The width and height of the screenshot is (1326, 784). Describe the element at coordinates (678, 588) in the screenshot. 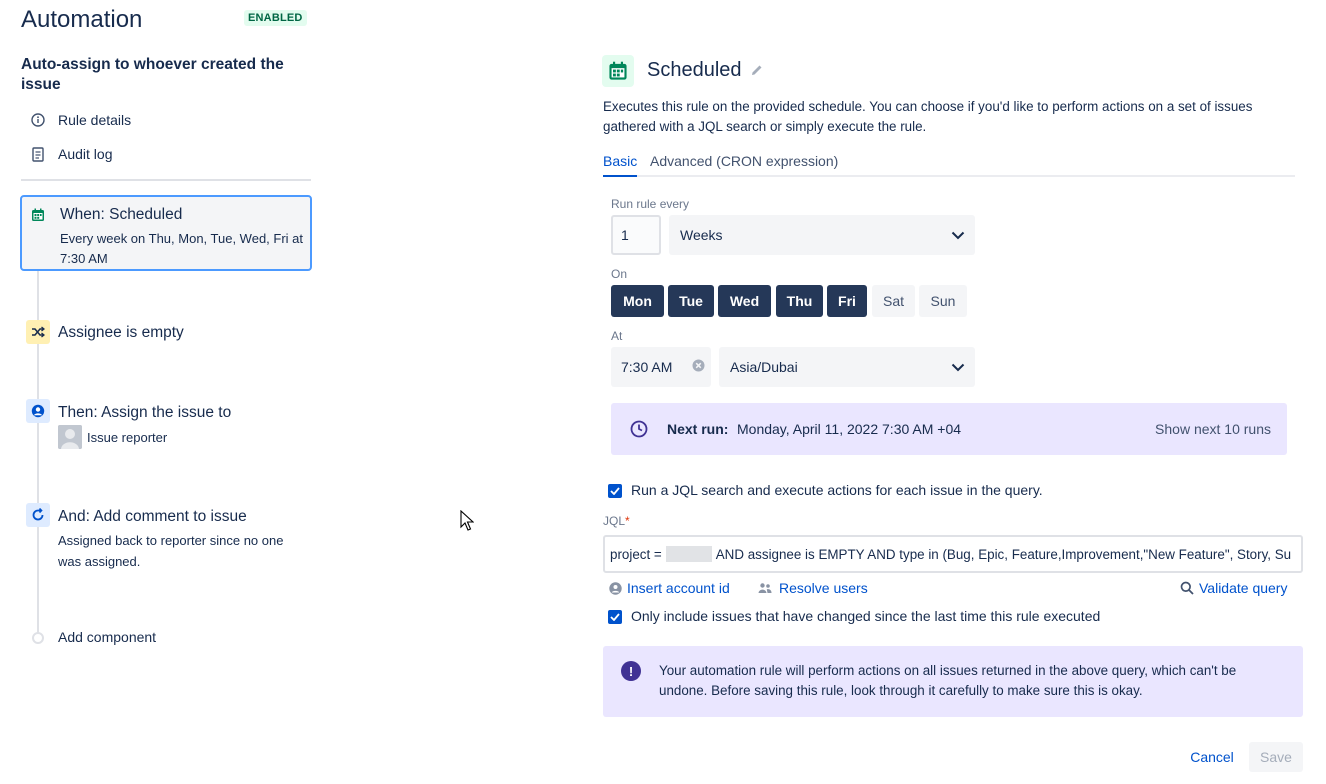

I see `insert-account-id-label: Insert account id` at that location.